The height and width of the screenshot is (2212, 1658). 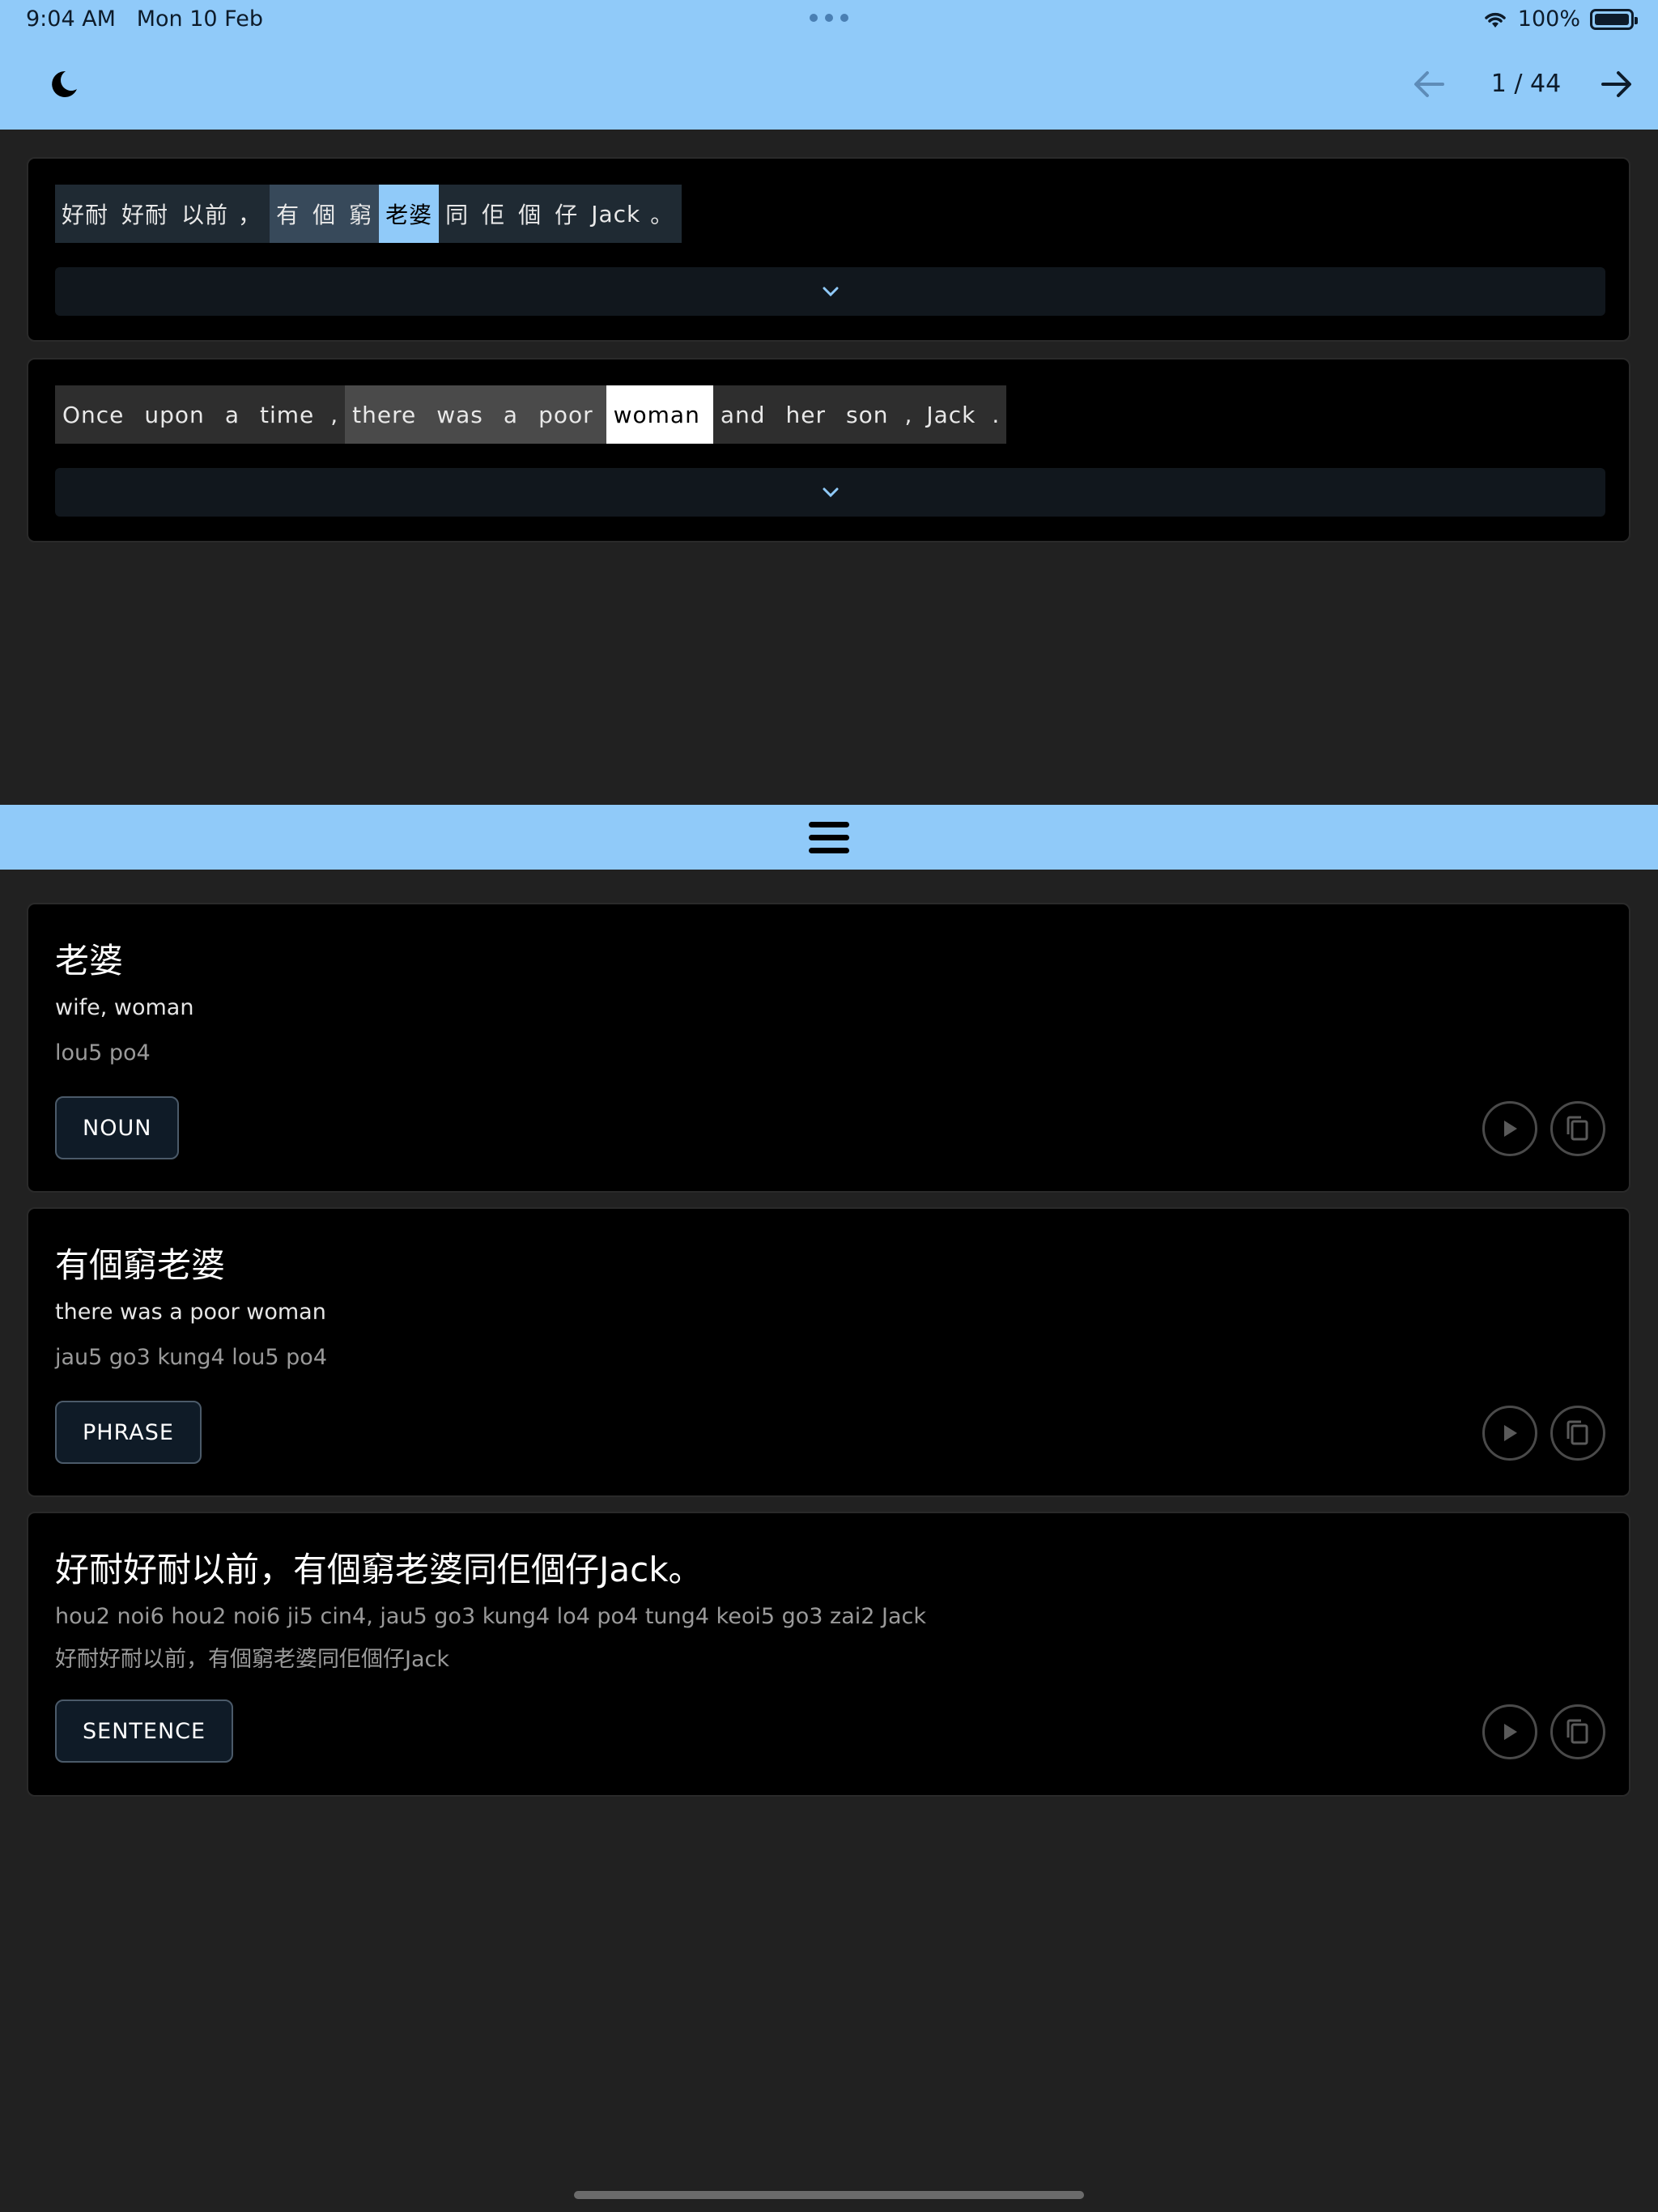 What do you see at coordinates (745, 414) in the screenshot?
I see `sentence-token: and` at bounding box center [745, 414].